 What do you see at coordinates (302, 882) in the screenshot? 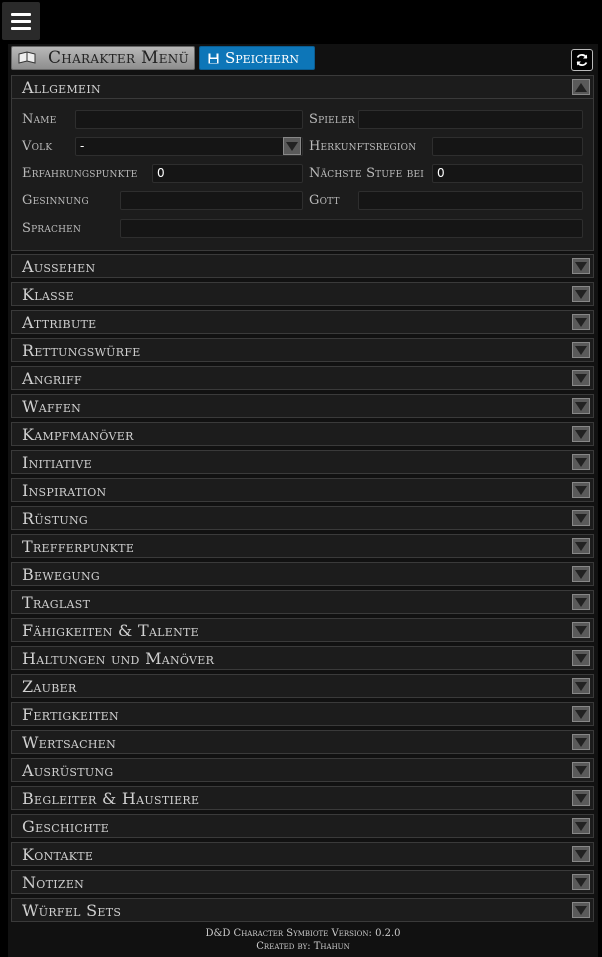
I see `section-row: Notizen` at bounding box center [302, 882].